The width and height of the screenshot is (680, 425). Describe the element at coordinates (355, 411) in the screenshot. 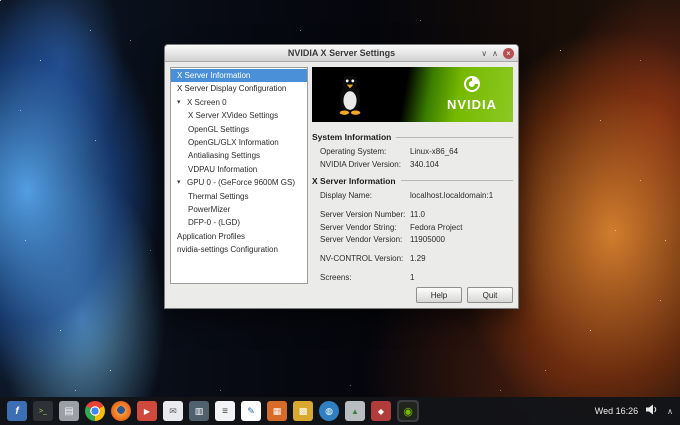

I see `panel-icon-image-viewer: ▲` at that location.